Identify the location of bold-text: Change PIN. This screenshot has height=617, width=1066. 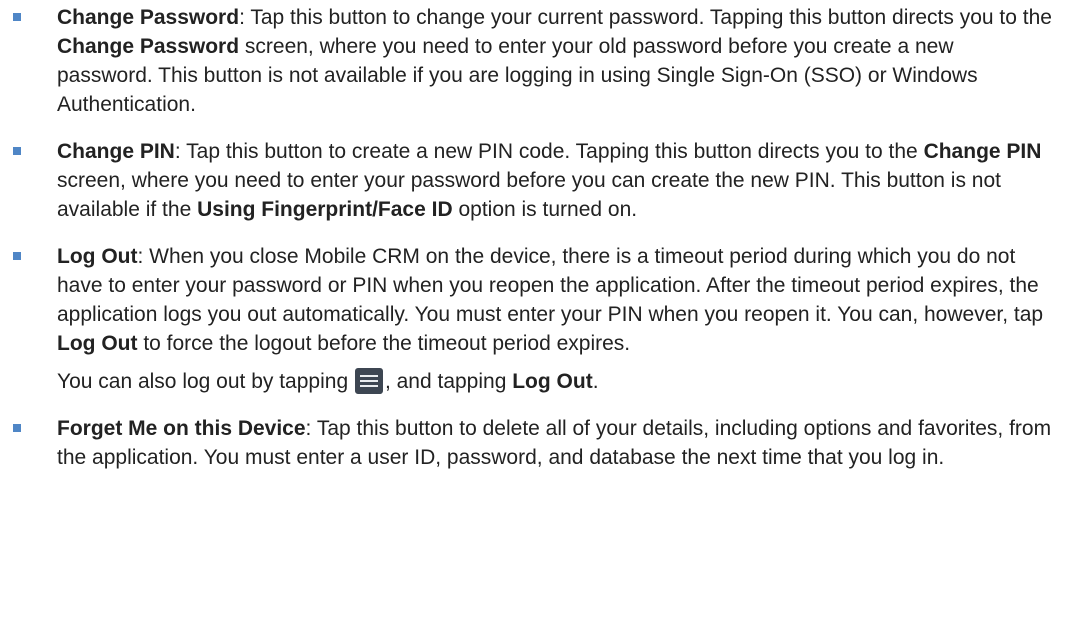
(982, 151).